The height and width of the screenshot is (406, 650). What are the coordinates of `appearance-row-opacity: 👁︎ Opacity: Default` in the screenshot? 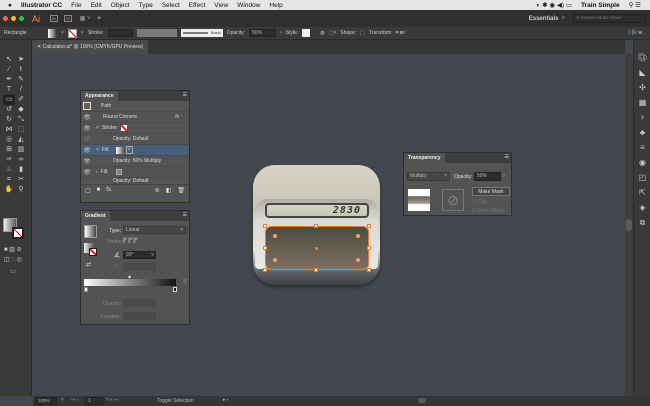 It's located at (135, 139).